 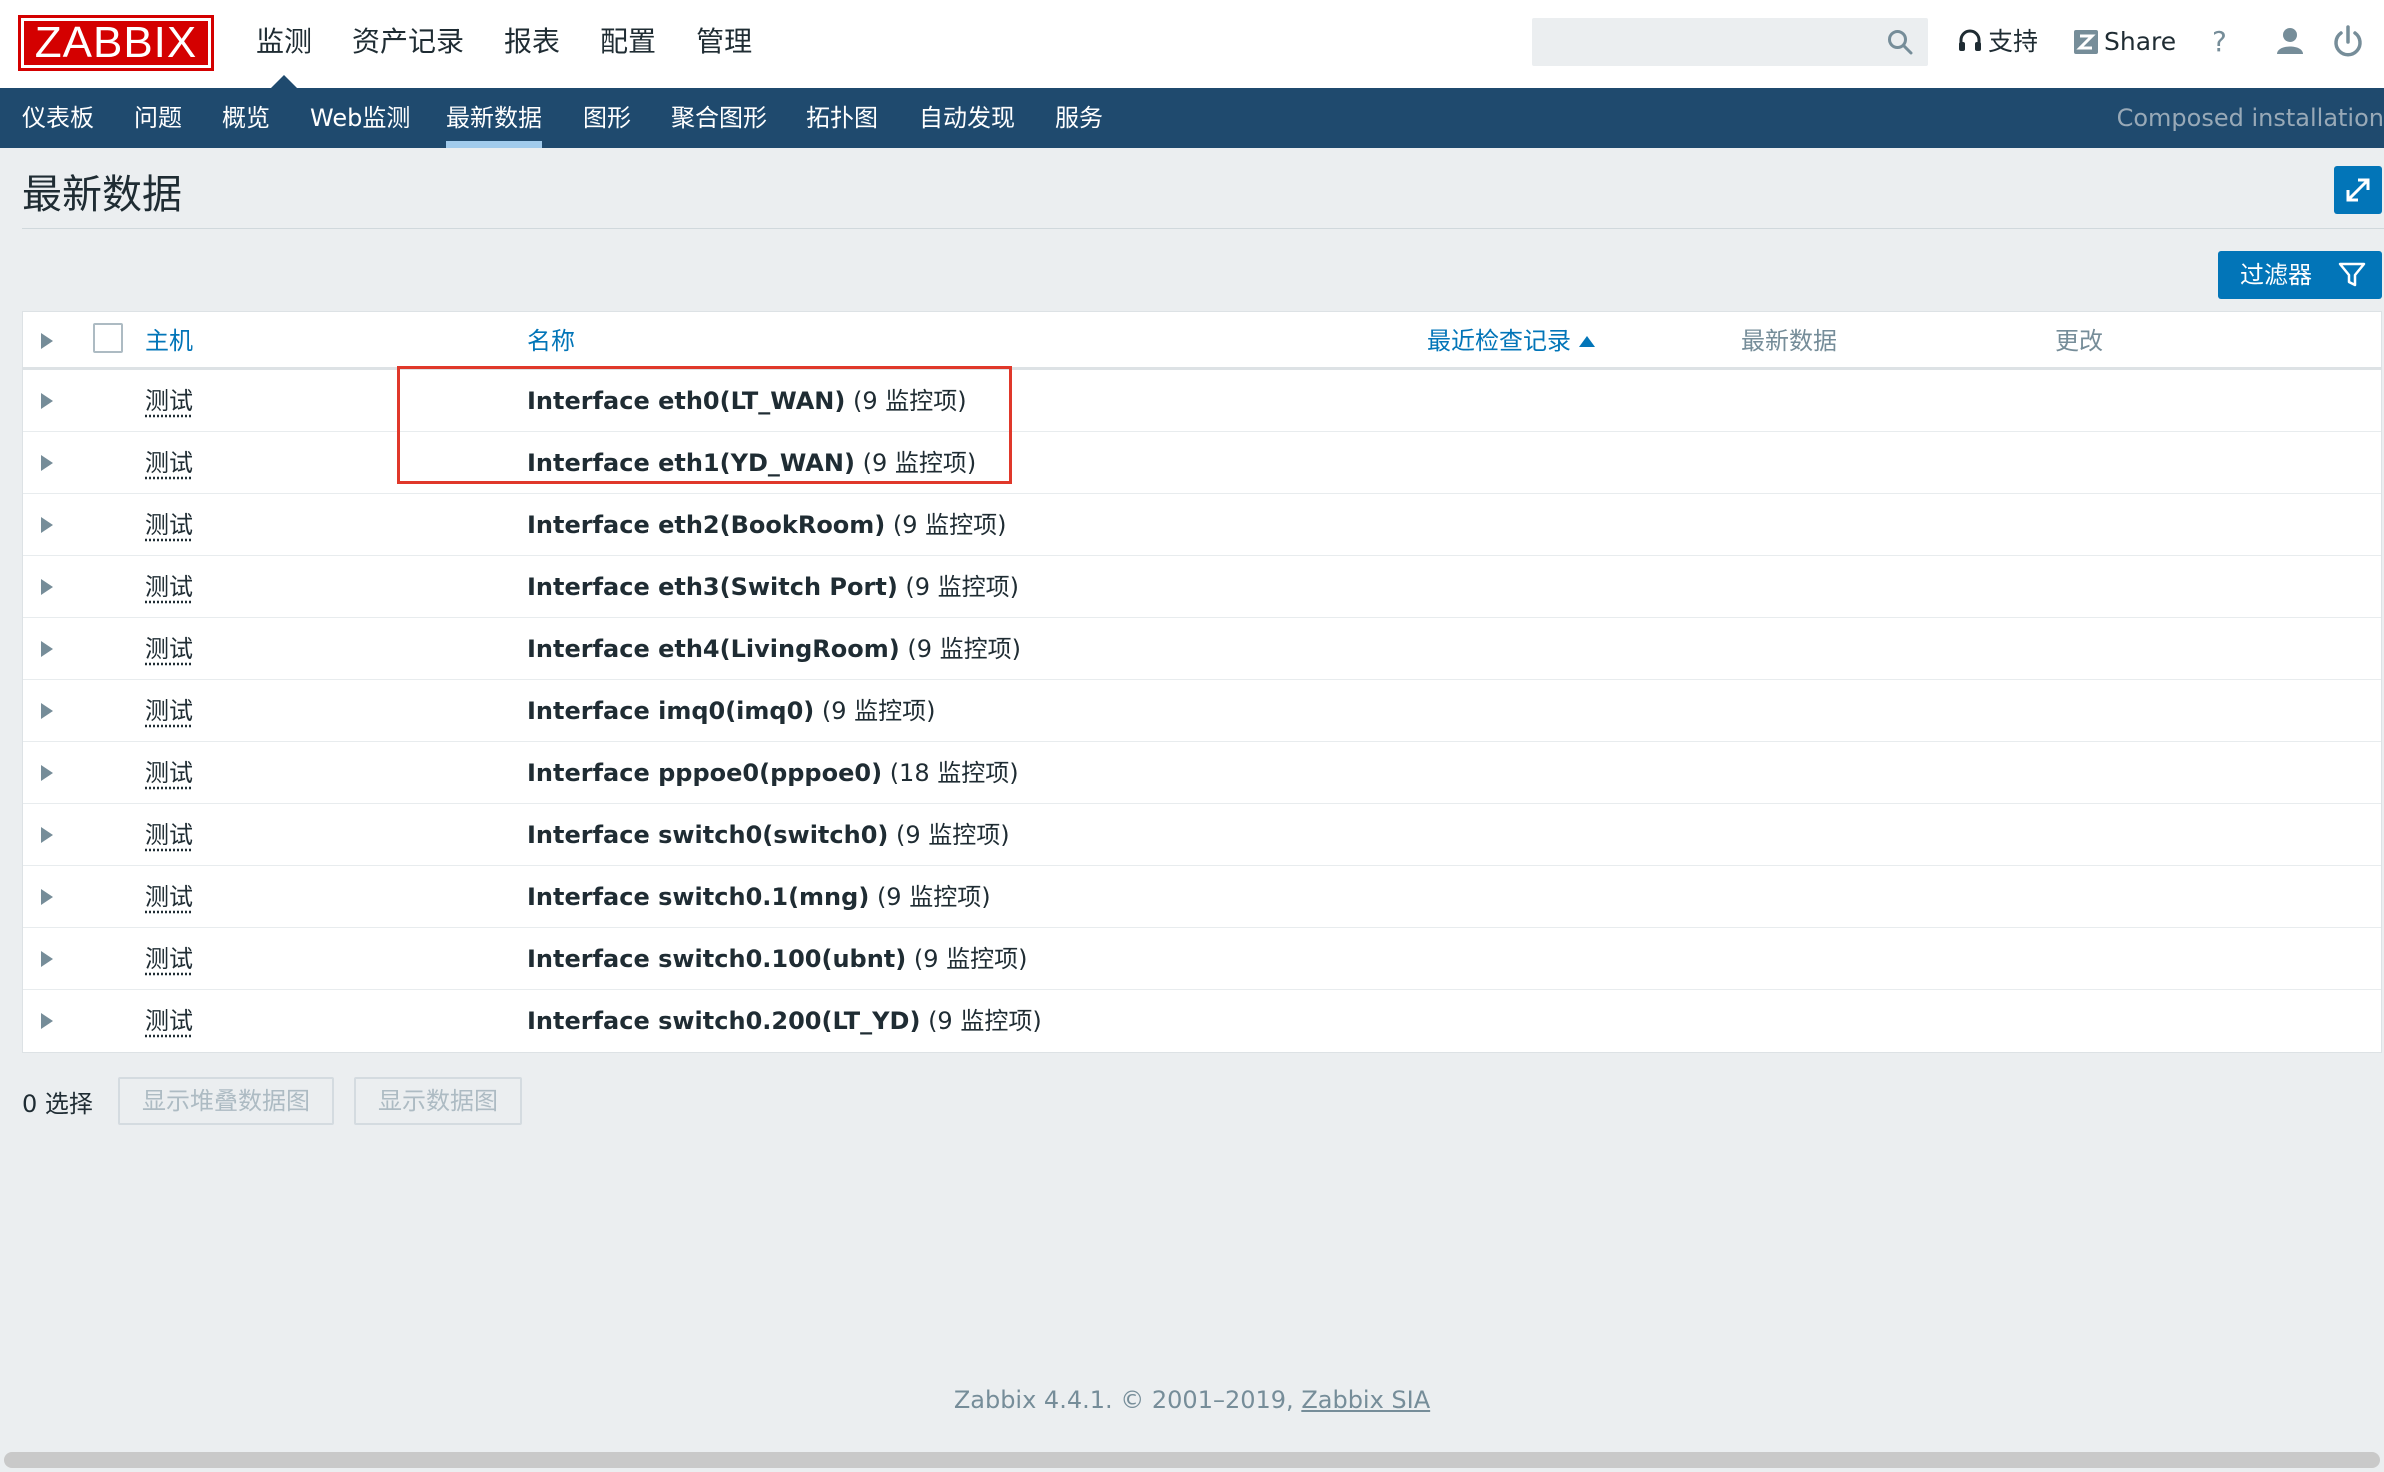 I want to click on main-menu-reports: 报表, so click(x=532, y=44).